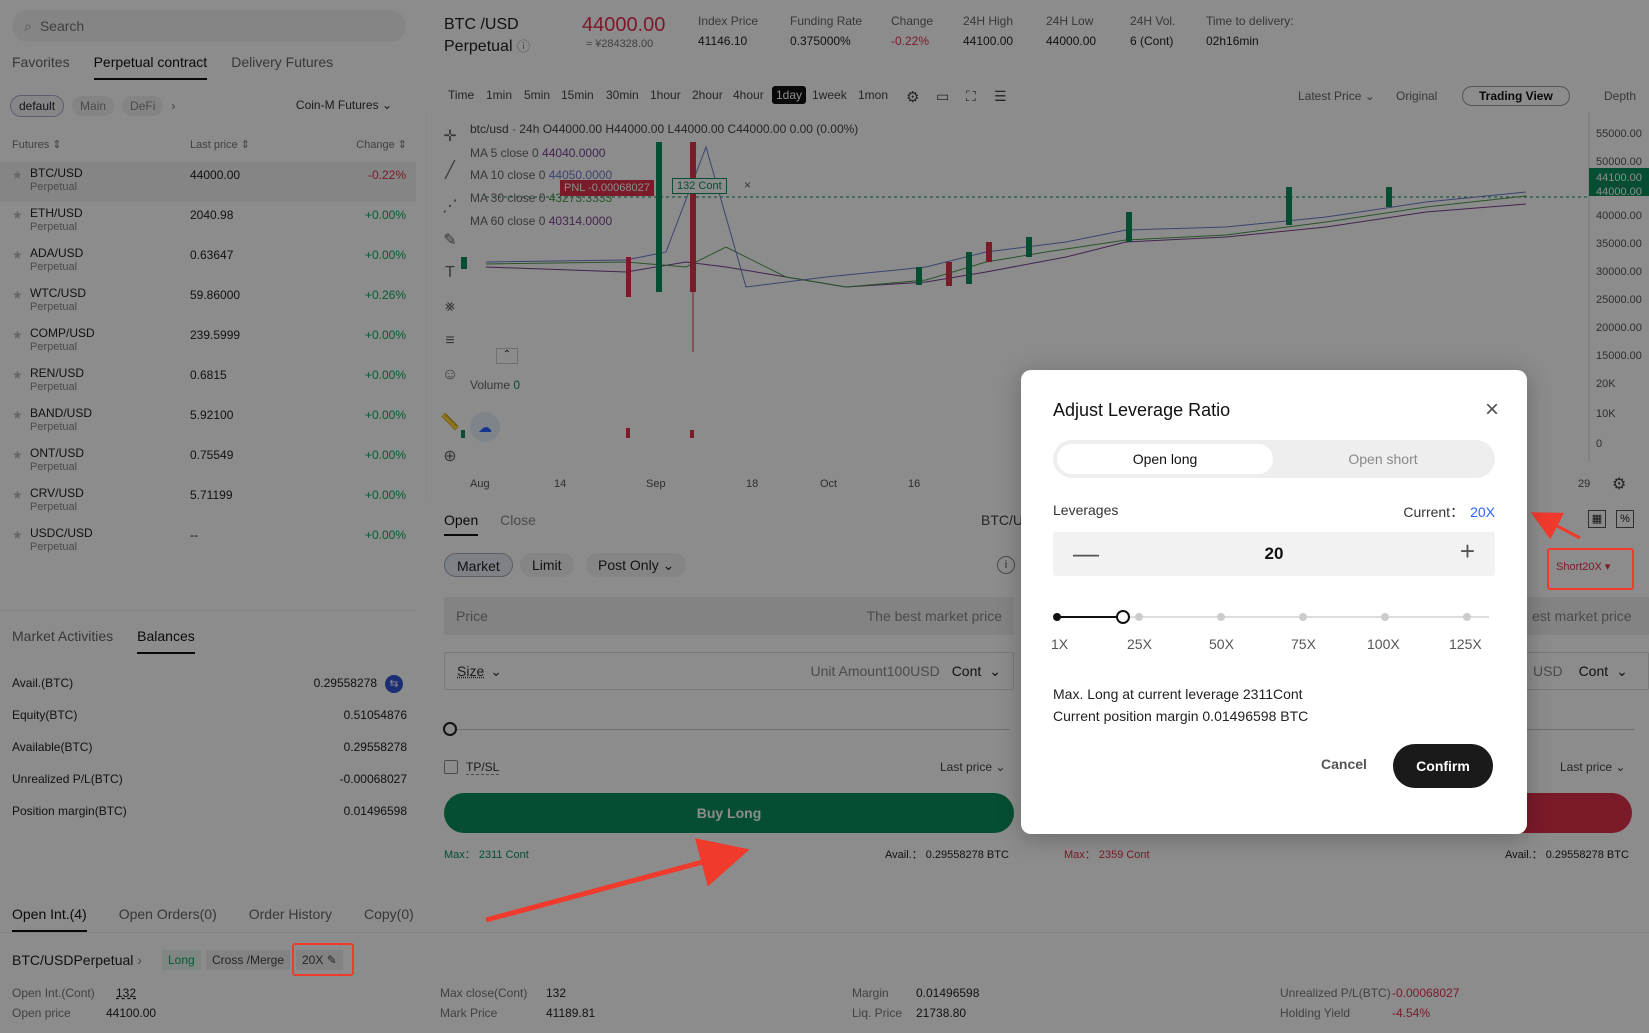 This screenshot has height=1033, width=1649. I want to click on plus-icon: +, so click(1467, 551).